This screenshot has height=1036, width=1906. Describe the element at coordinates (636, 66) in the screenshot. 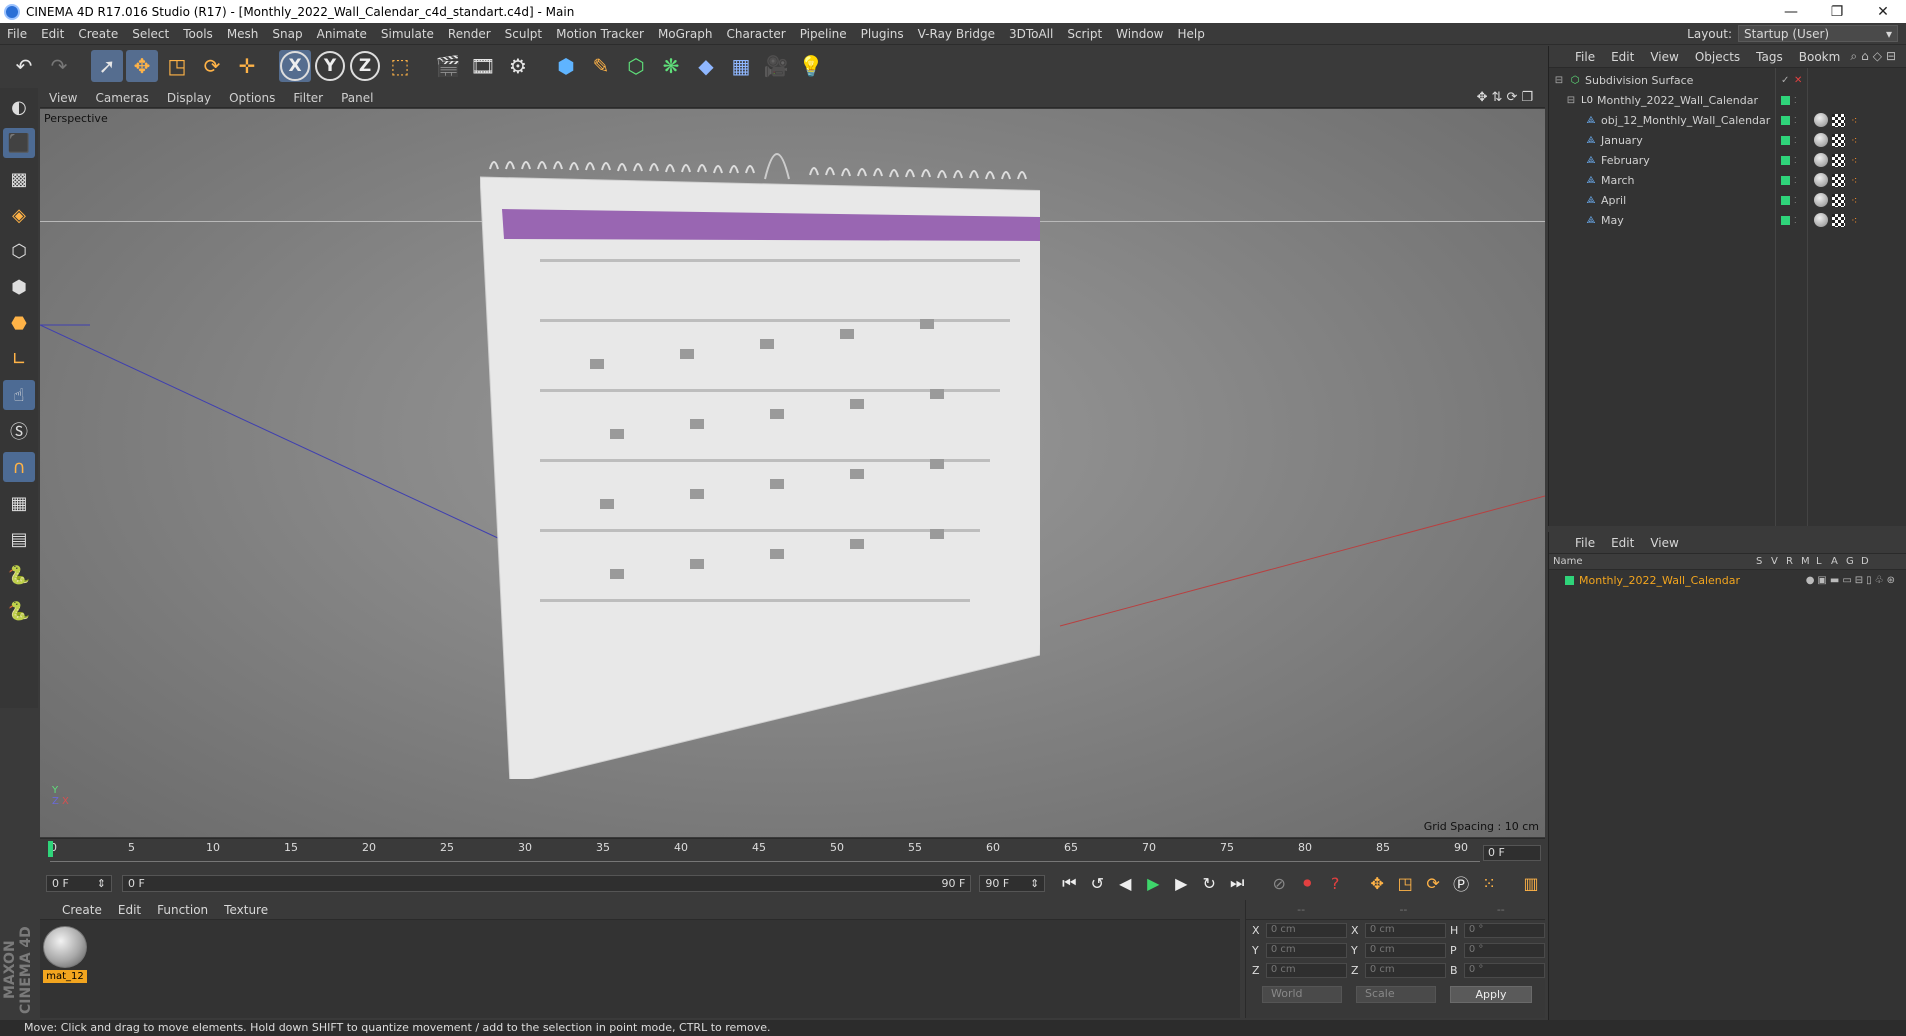

I see `subdivision-icon: ⬡` at that location.